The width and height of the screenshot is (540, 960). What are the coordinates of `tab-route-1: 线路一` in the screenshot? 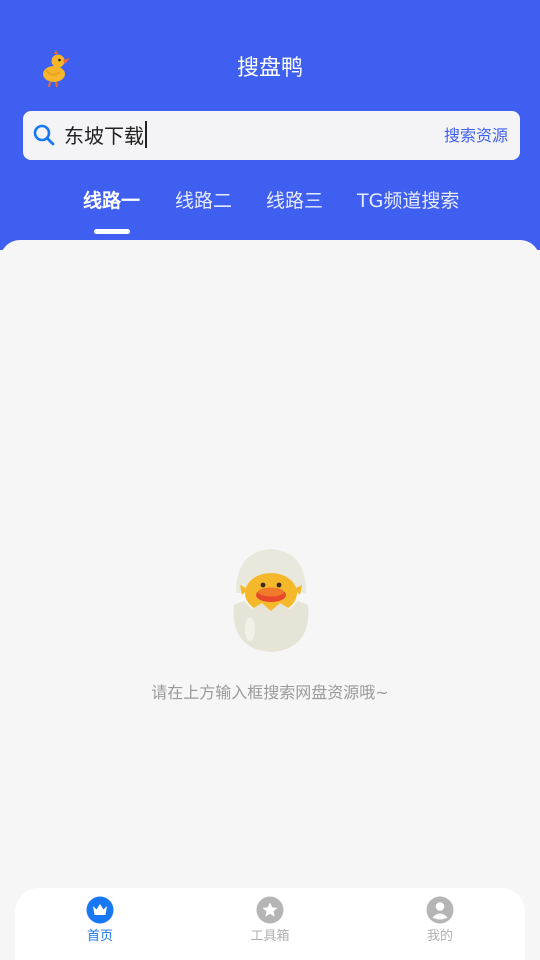 It's located at (111, 201).